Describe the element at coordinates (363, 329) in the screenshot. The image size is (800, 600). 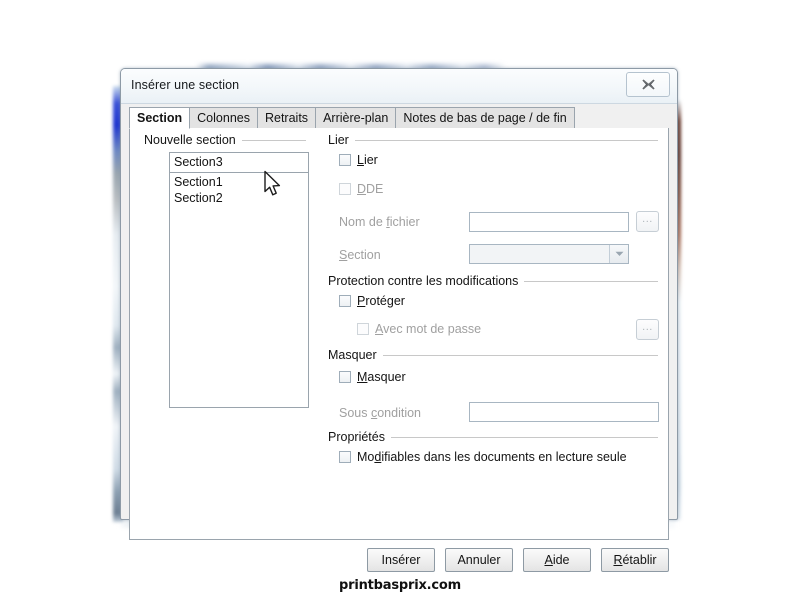
I see `password-checkbox` at that location.